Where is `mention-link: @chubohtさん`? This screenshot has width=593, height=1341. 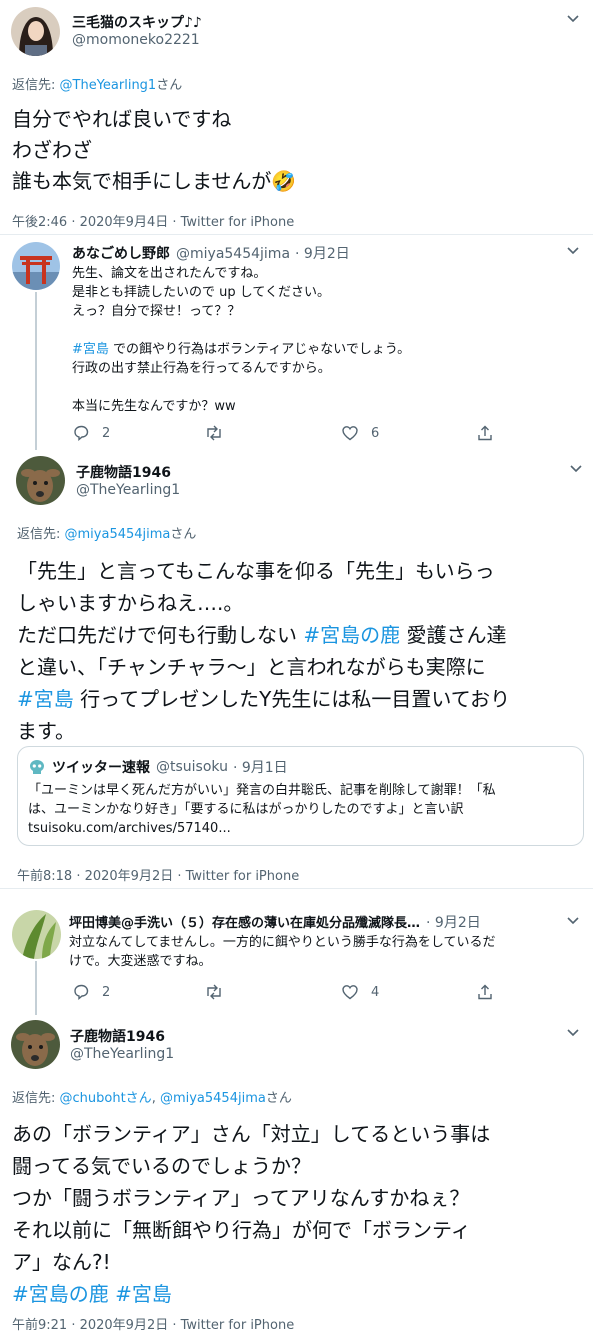
mention-link: @chubohtさん is located at coordinates (106, 1098).